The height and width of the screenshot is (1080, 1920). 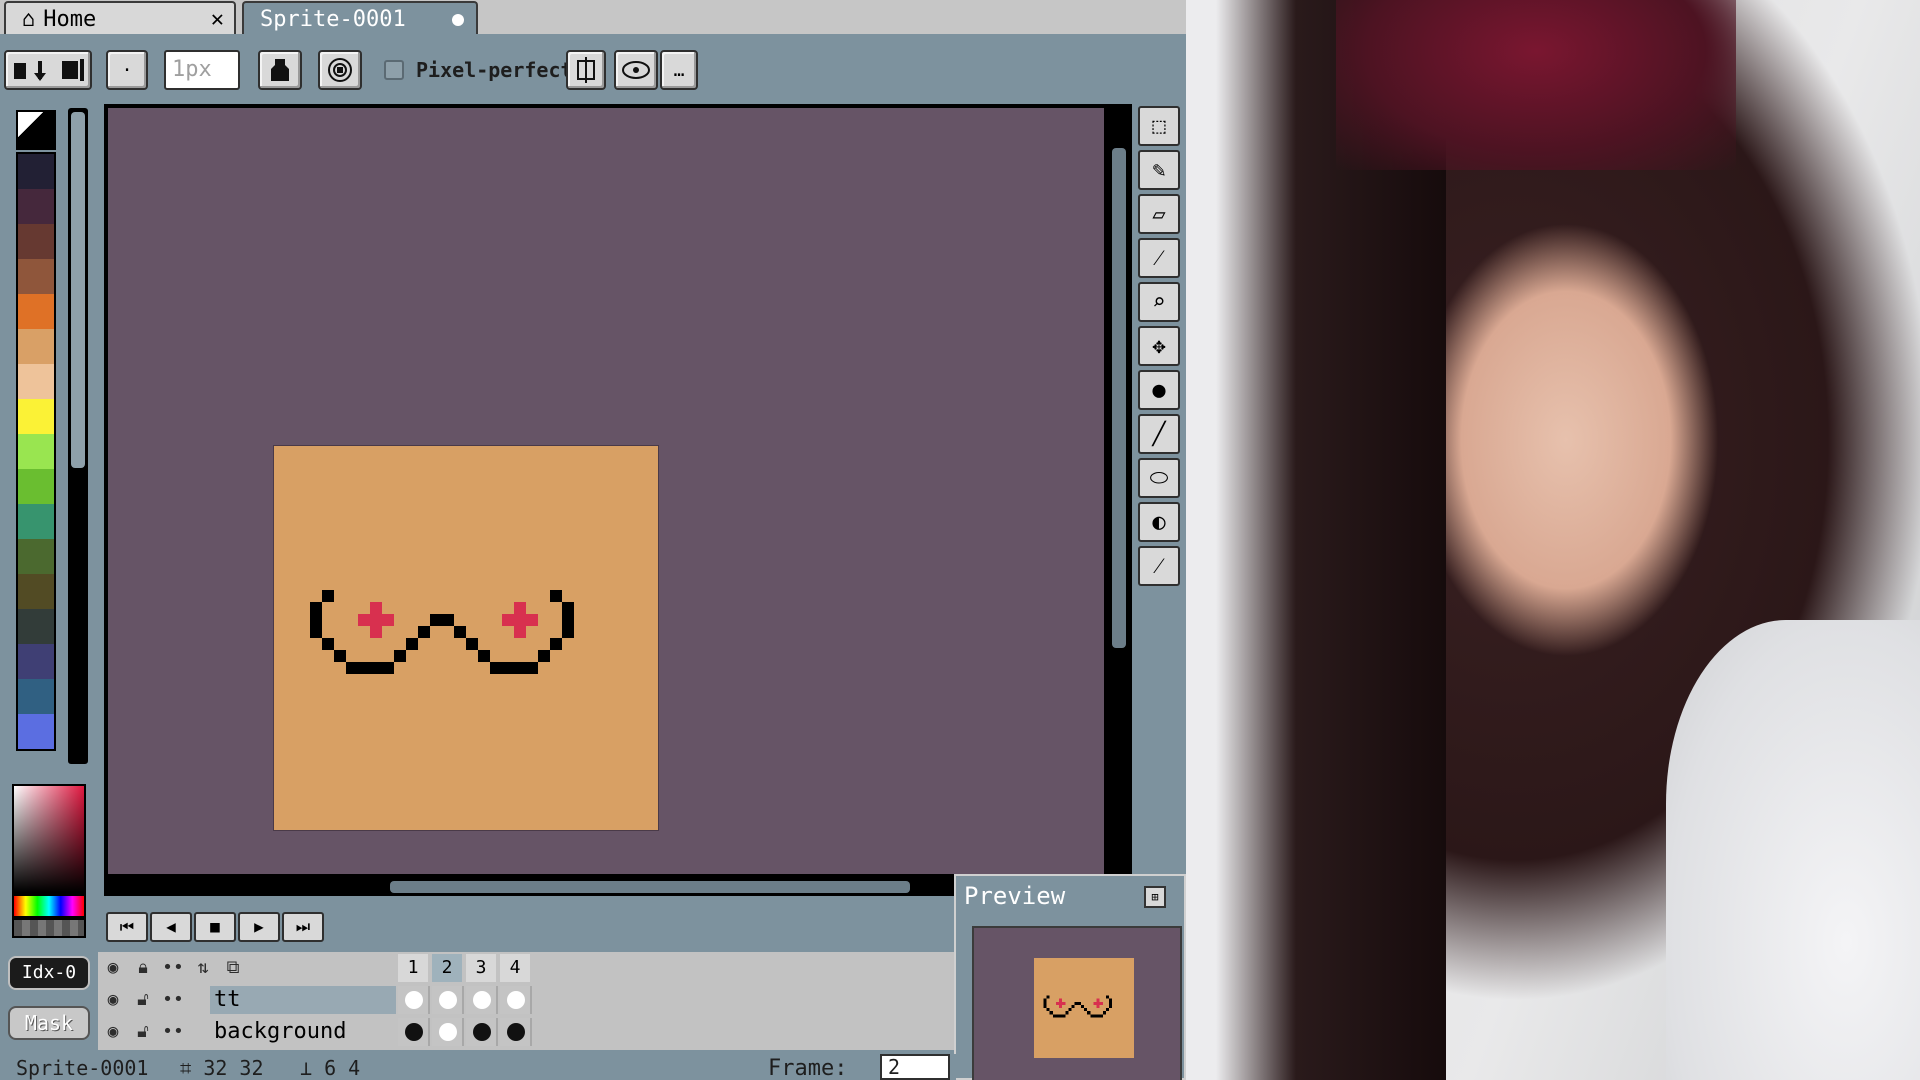 What do you see at coordinates (173, 968) in the screenshot?
I see `continuous-header-icon: ••` at bounding box center [173, 968].